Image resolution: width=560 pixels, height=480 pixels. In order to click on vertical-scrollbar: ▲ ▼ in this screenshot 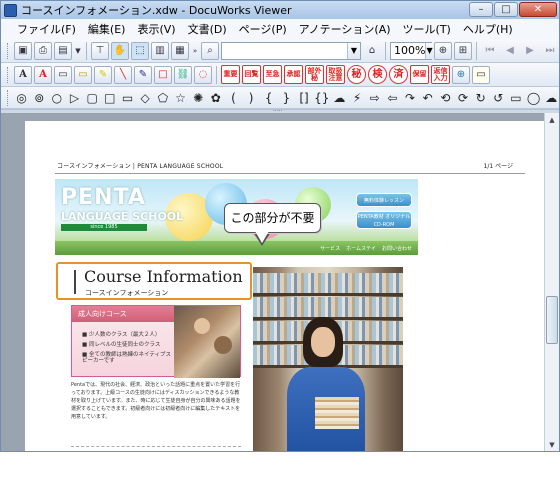, I will do `click(551, 282)`.